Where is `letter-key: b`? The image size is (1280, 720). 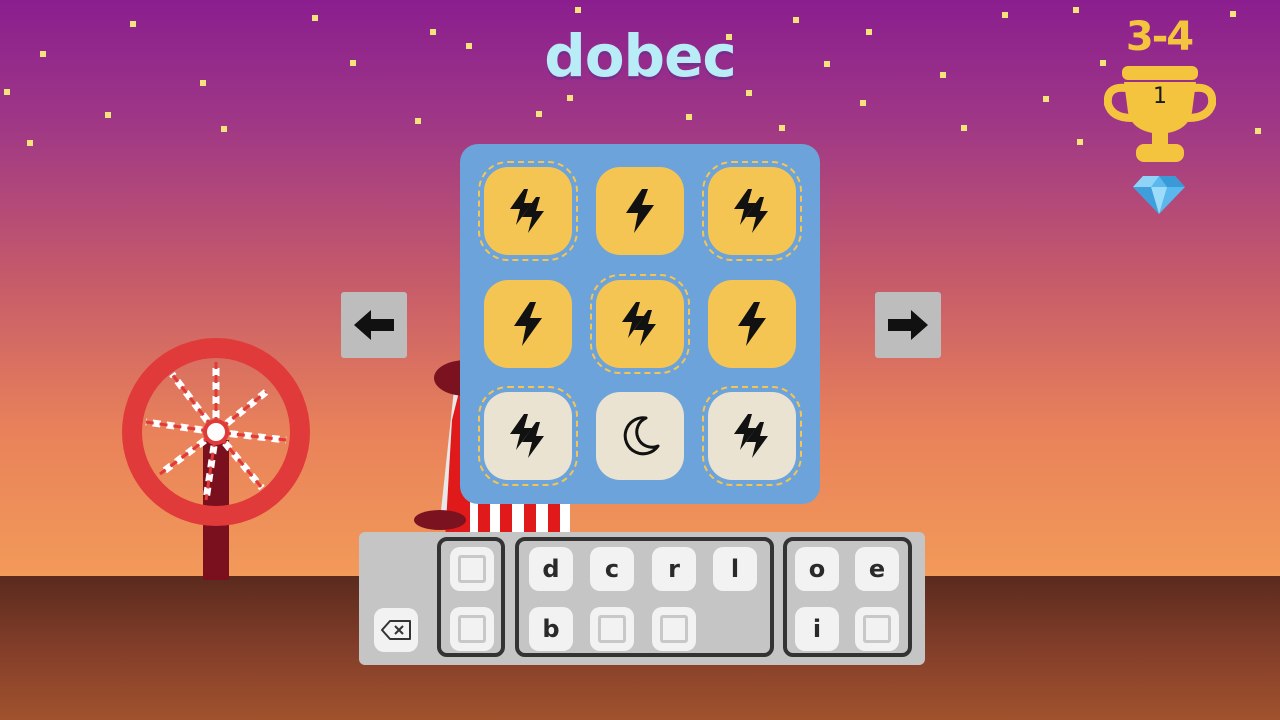 letter-key: b is located at coordinates (551, 629).